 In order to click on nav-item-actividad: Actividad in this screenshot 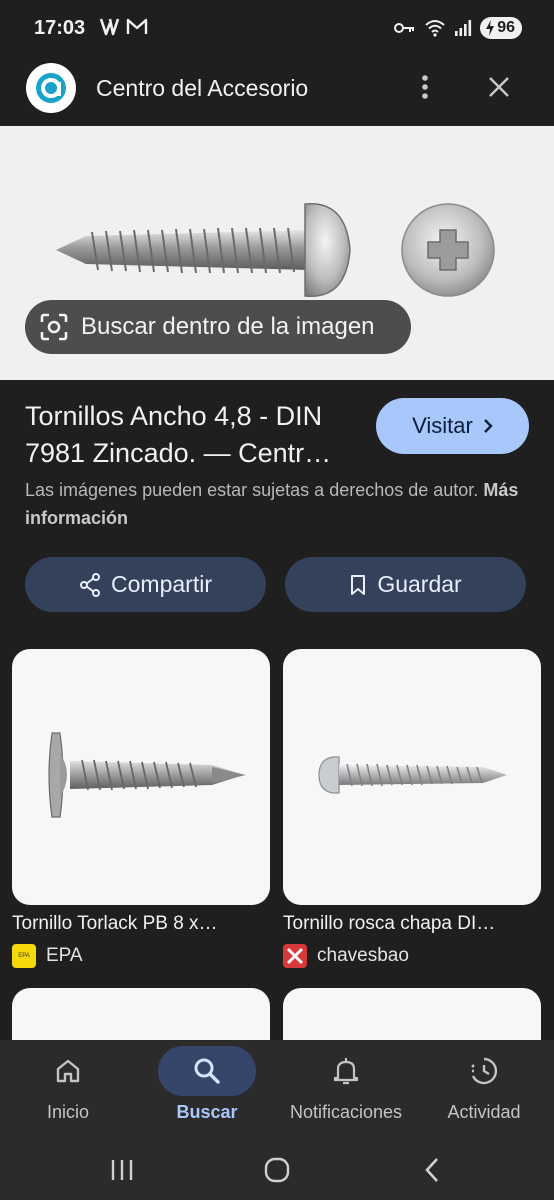, I will do `click(484, 1084)`.